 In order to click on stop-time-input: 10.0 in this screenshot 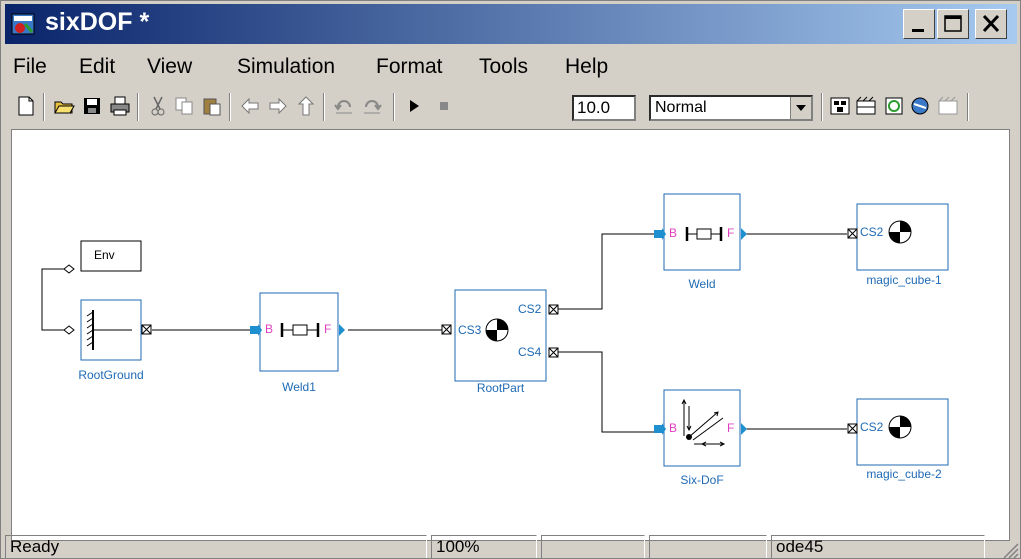, I will do `click(604, 108)`.